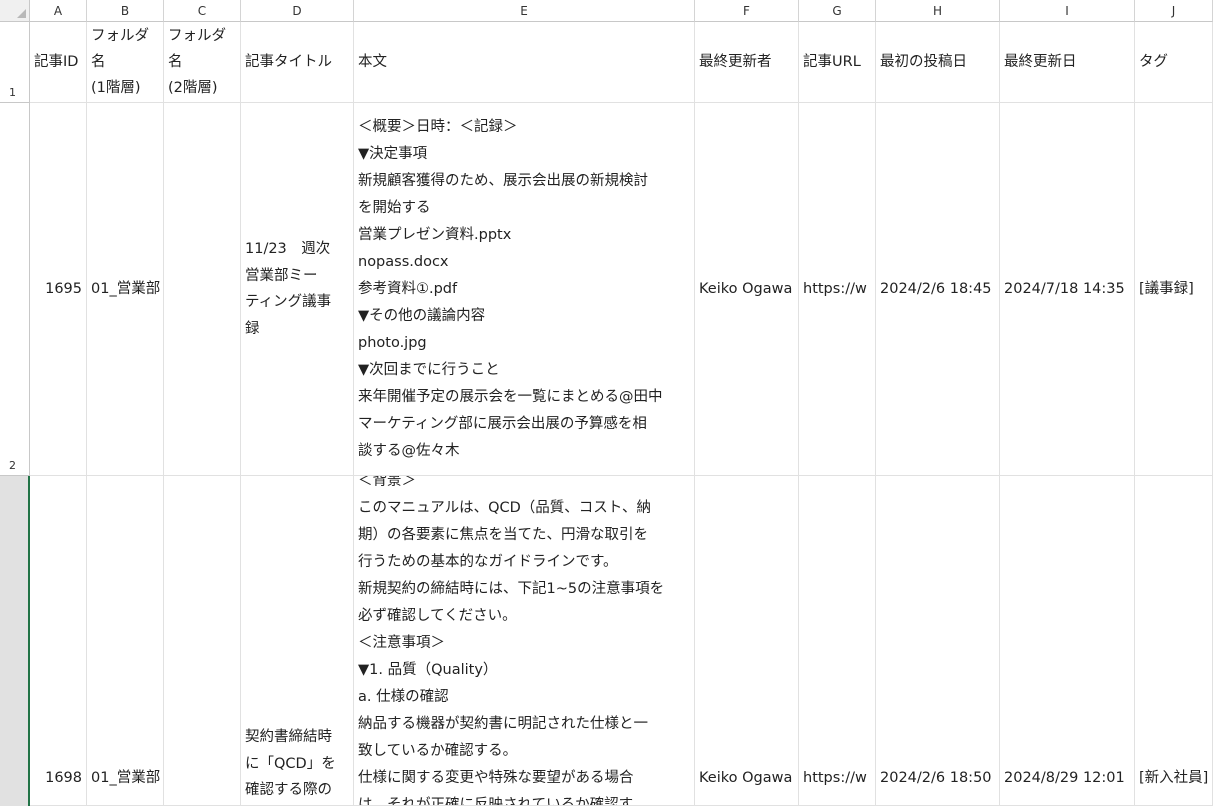  What do you see at coordinates (1067, 11) in the screenshot?
I see `column-header-i: I` at bounding box center [1067, 11].